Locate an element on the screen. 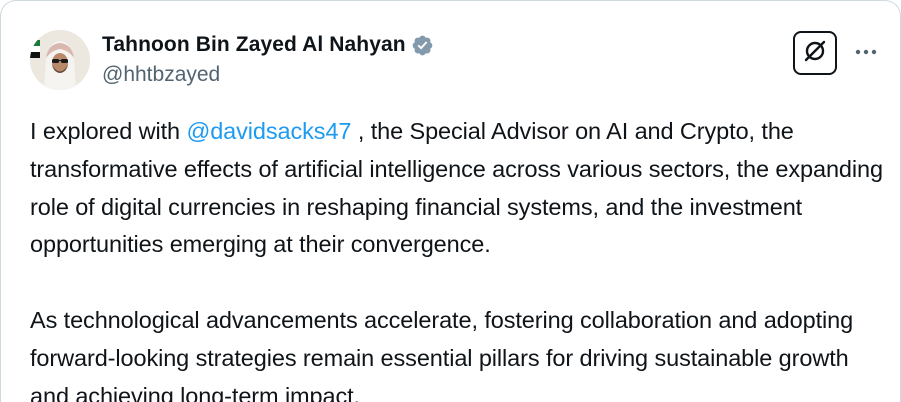  more-horizontal-icon is located at coordinates (866, 52).